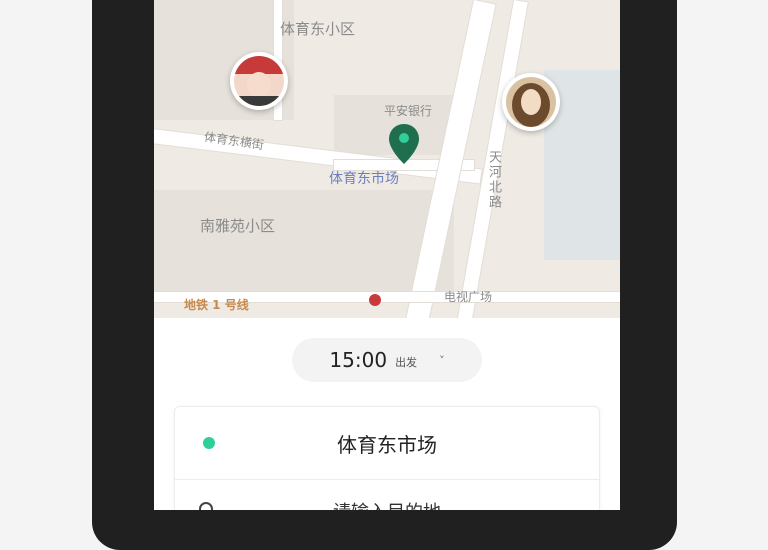 Image resolution: width=768 pixels, height=550 pixels. I want to click on origin-row: 体育东市场, so click(387, 443).